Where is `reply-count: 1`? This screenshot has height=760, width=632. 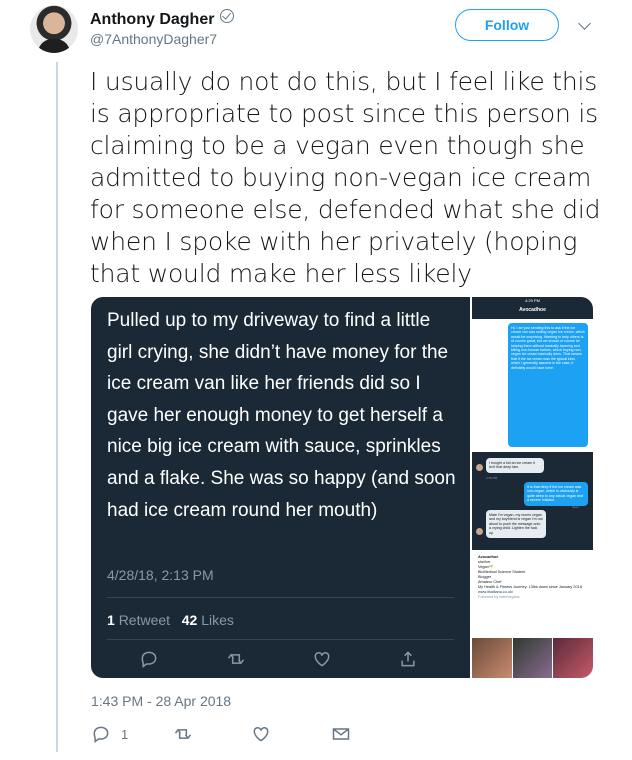 reply-count: 1 is located at coordinates (125, 734).